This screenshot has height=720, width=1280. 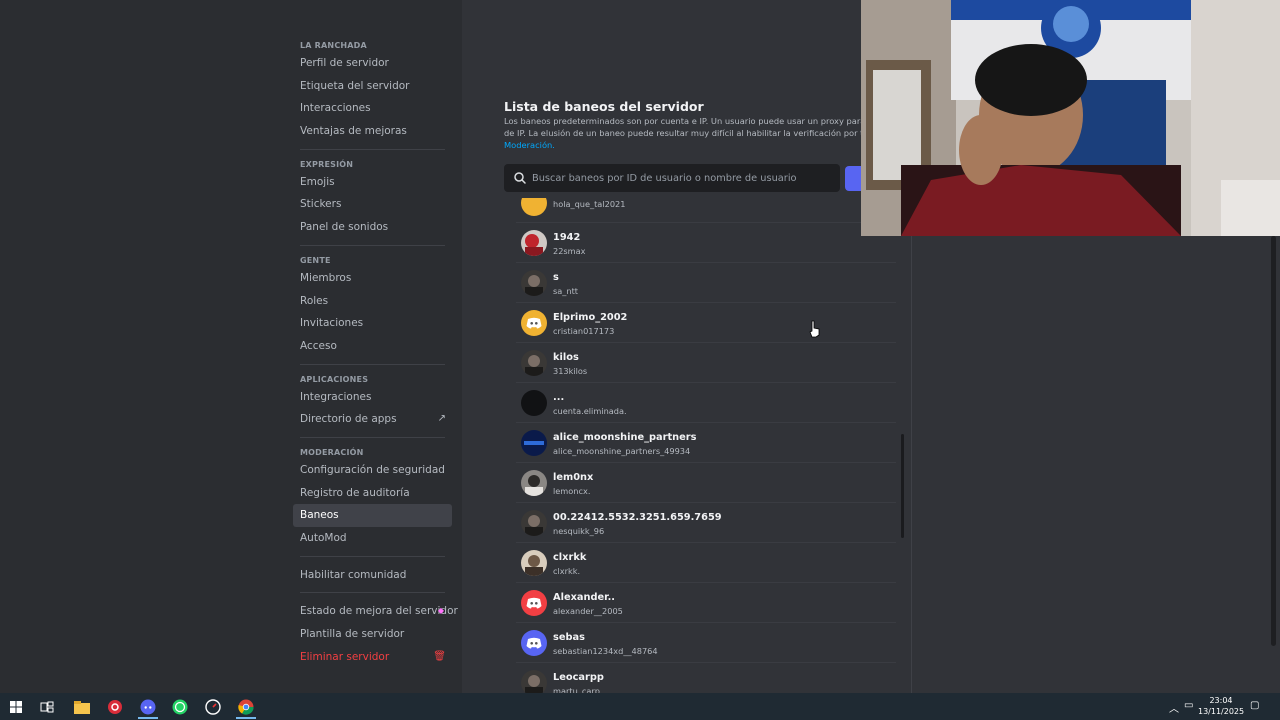 What do you see at coordinates (706, 210) in the screenshot?
I see `ban-row: hola_que_tal2021` at bounding box center [706, 210].